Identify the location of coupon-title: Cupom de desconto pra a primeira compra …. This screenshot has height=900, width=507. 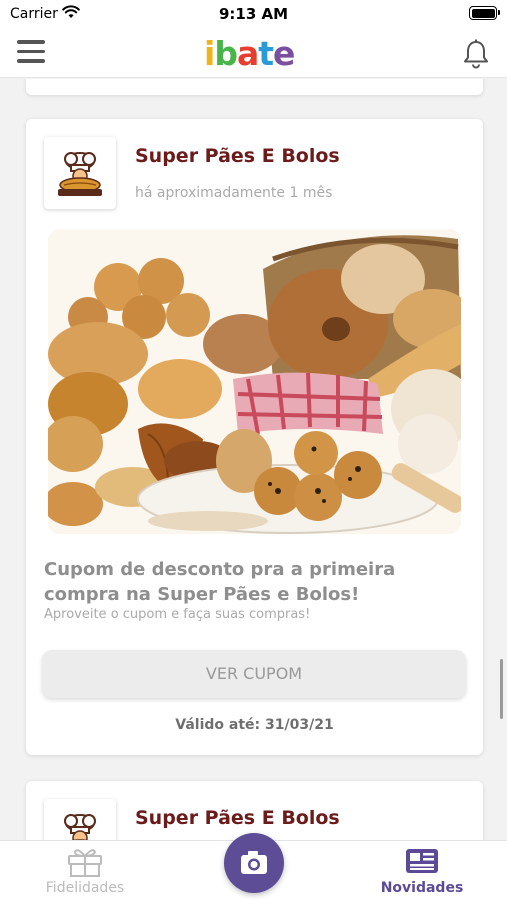
(220, 582).